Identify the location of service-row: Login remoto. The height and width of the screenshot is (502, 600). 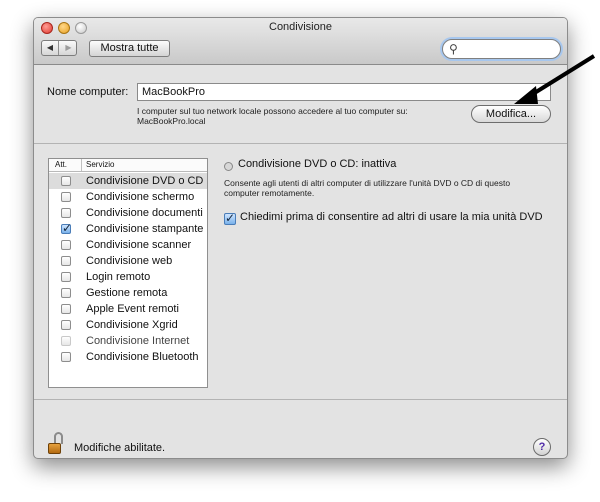
(128, 277).